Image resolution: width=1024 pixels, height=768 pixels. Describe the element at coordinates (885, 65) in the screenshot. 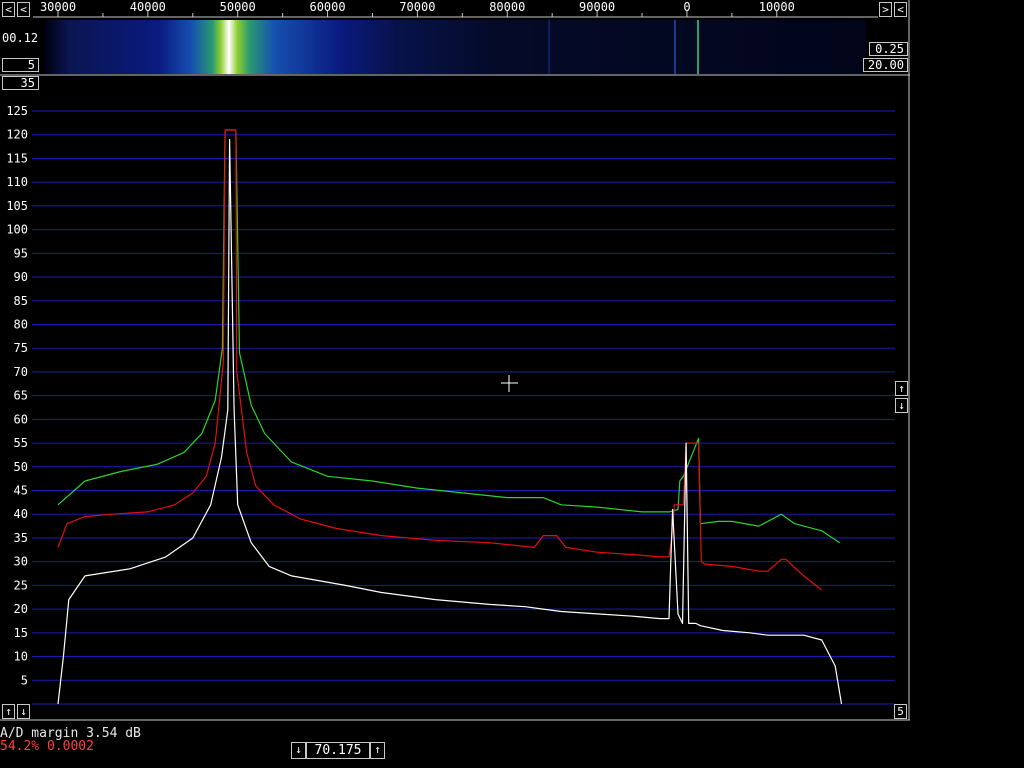

I see `waterfall-zero-box: 20.00` at that location.